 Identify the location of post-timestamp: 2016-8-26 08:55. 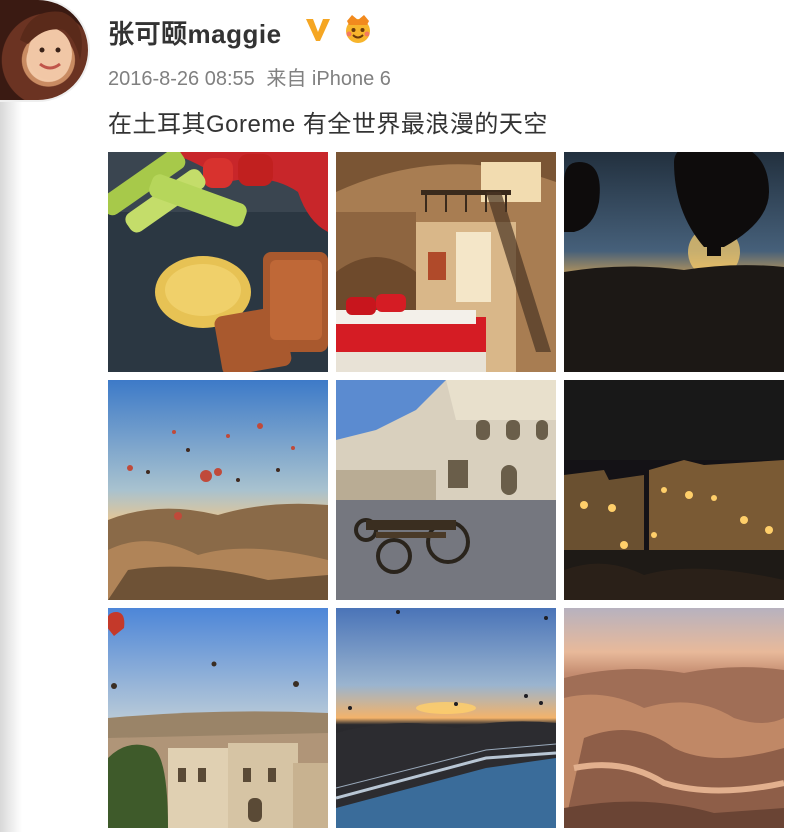
(181, 79).